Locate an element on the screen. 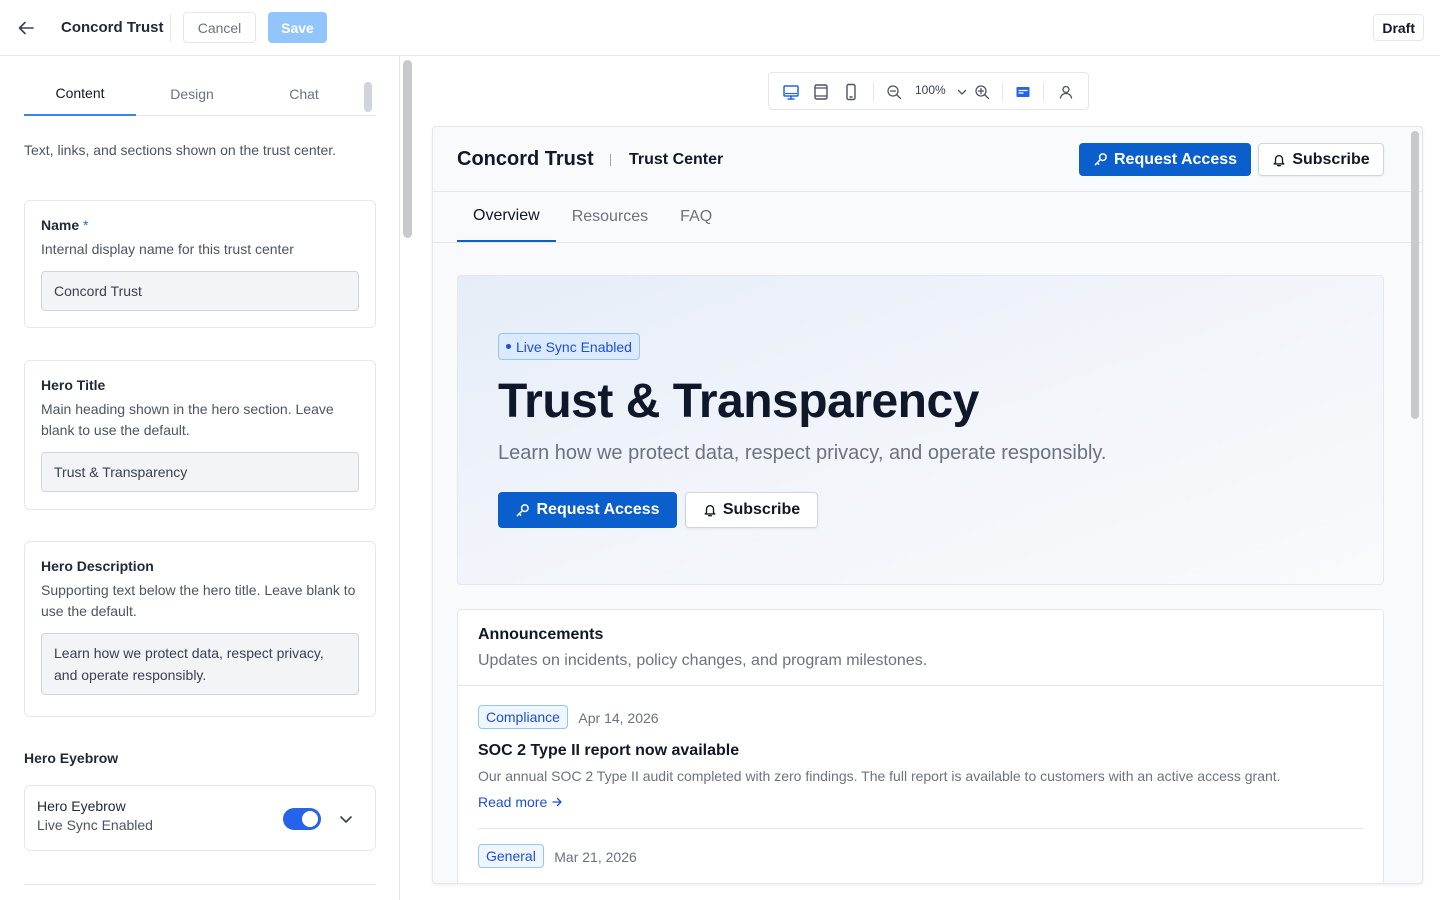 This screenshot has width=1440, height=900. hero-title-input: Trust & Transparency is located at coordinates (200, 472).